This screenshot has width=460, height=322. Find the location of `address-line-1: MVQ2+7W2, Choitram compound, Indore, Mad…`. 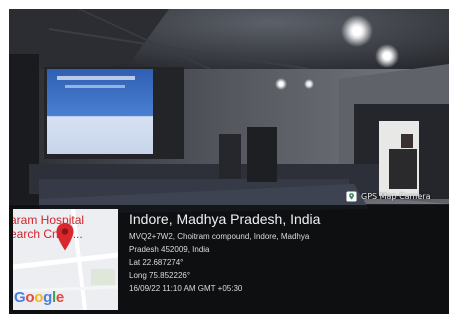

address-line-1: MVQ2+7W2, Choitram compound, Indore, Mad… is located at coordinates (219, 236).